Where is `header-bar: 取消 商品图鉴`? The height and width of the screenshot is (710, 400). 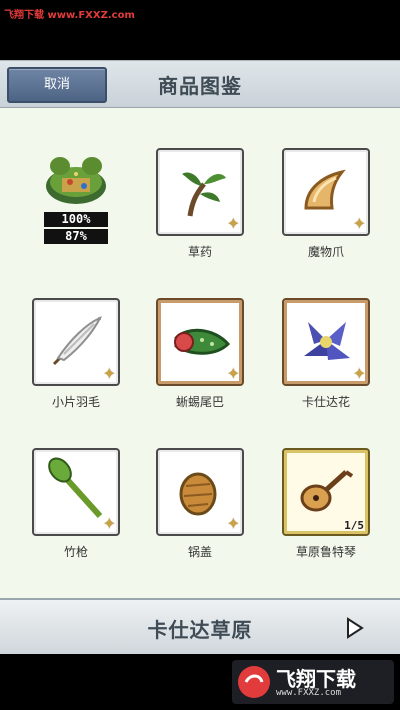
header-bar: 取消 商品图鉴 is located at coordinates (200, 84).